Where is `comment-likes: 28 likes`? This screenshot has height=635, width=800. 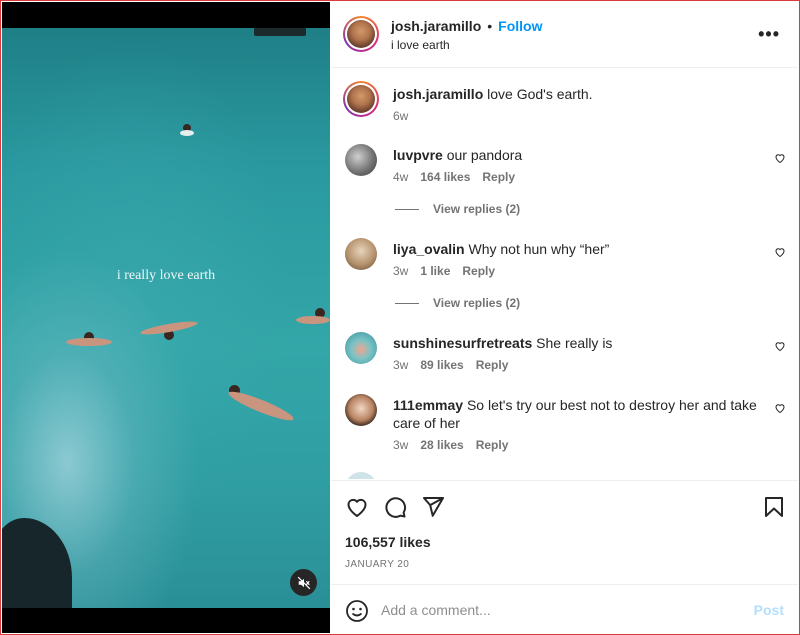
comment-likes: 28 likes is located at coordinates (441, 445).